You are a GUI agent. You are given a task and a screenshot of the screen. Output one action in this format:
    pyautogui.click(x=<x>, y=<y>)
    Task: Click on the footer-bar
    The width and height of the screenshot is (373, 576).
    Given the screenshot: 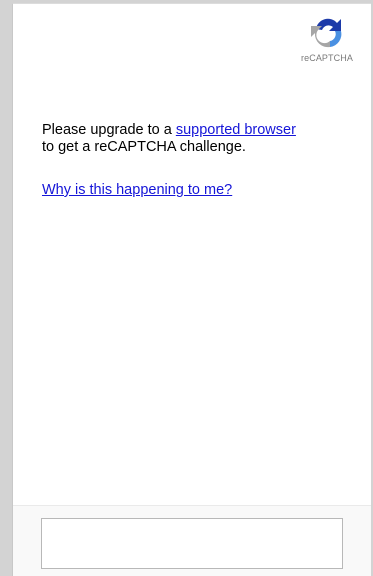 What is the action you would take?
    pyautogui.click(x=192, y=540)
    